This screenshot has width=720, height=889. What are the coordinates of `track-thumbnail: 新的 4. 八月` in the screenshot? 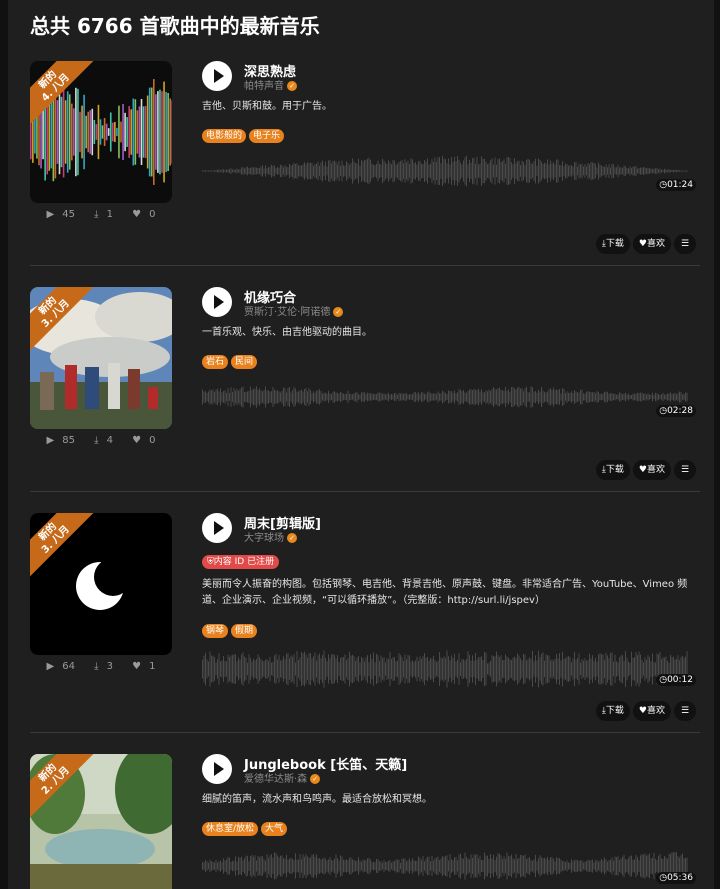 It's located at (101, 132).